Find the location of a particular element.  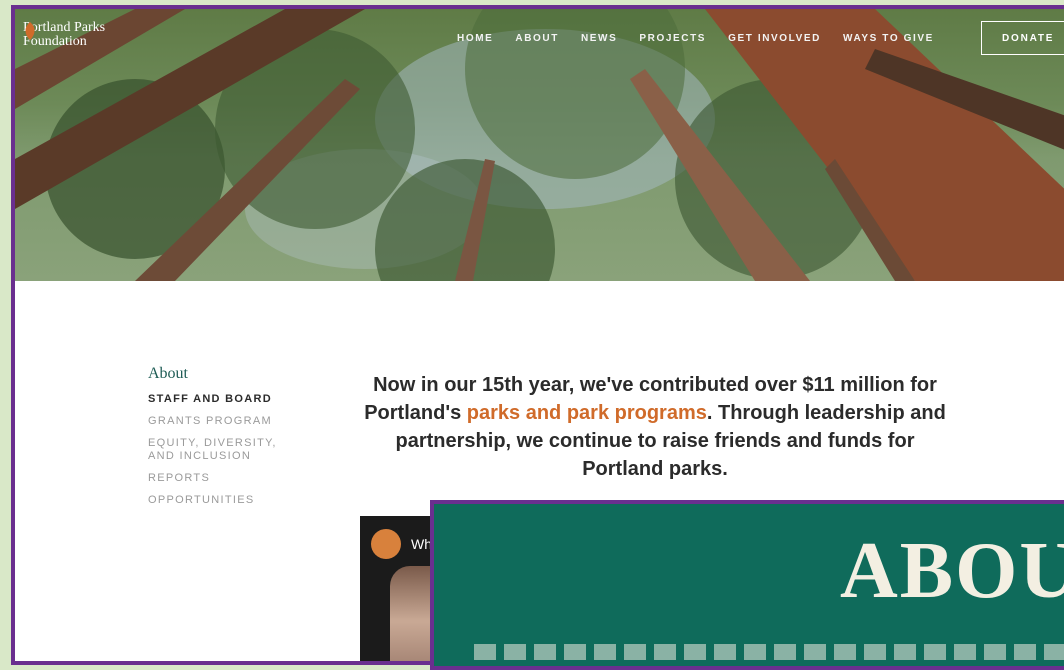

logo: Portland Parks Foundation is located at coordinates (64, 35).